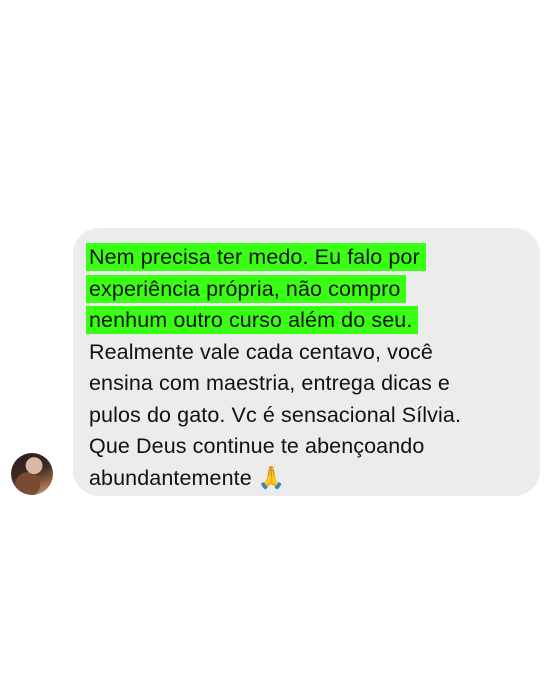 This screenshot has width=557, height=700. What do you see at coordinates (309, 479) in the screenshot?
I see `message-line-8: abundantemente 🙏` at bounding box center [309, 479].